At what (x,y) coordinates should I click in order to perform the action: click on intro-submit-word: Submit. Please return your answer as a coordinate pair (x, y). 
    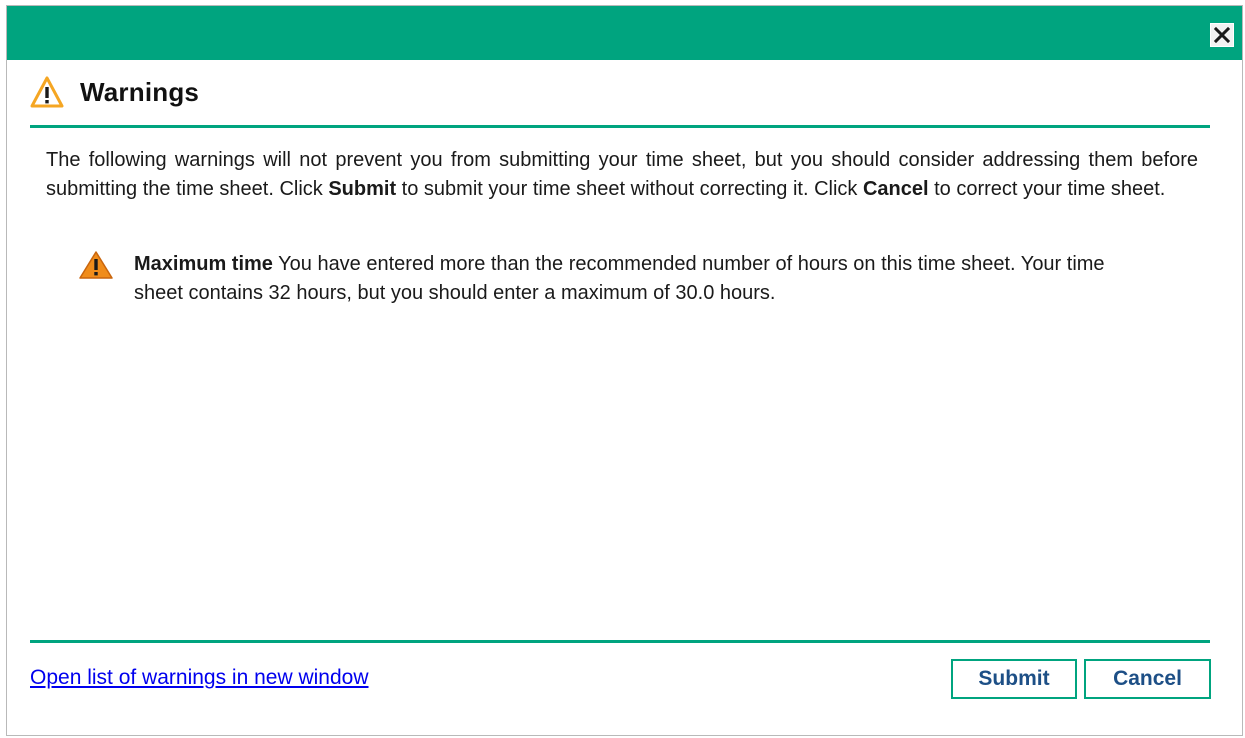
    Looking at the image, I should click on (362, 189).